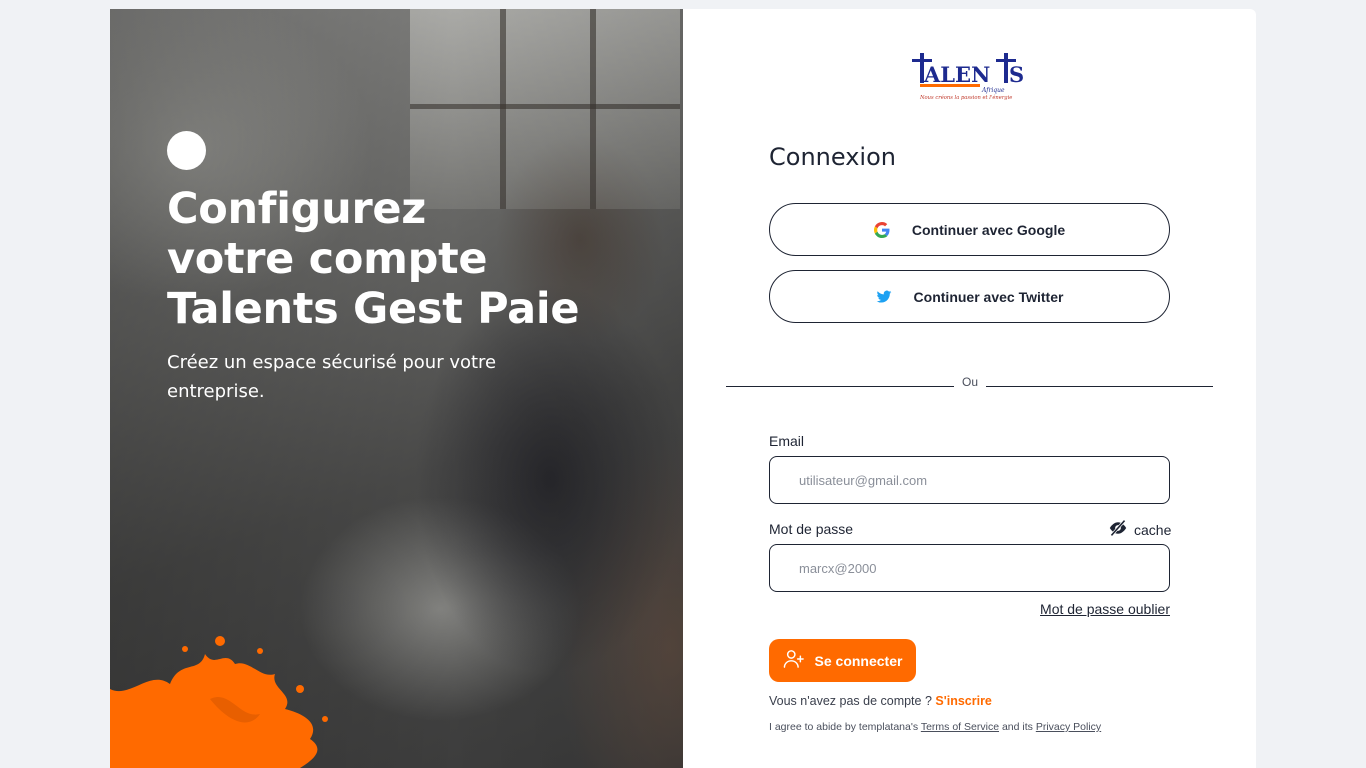  I want to click on forgot-password-link: Mot de passe oublier, so click(1105, 609).